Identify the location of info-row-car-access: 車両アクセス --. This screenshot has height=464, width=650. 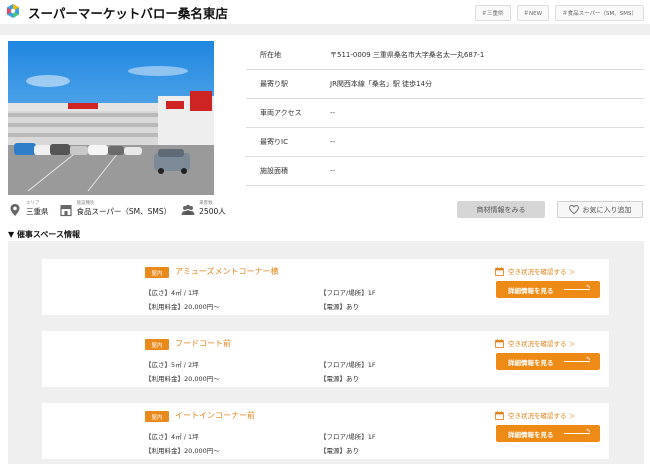
(445, 113).